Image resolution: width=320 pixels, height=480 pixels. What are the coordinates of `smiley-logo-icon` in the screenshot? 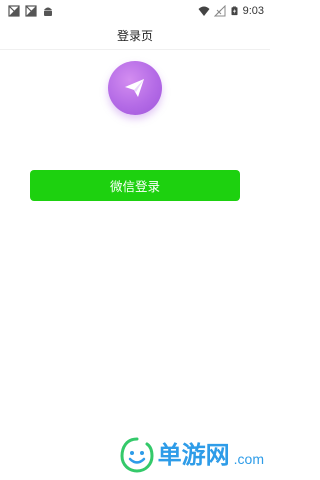 It's located at (137, 455).